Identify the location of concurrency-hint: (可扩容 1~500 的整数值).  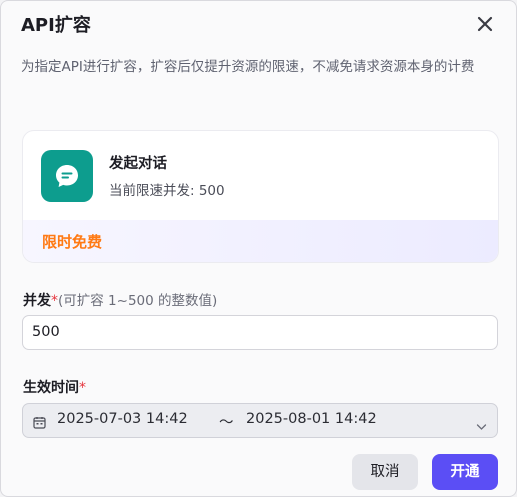
(138, 301).